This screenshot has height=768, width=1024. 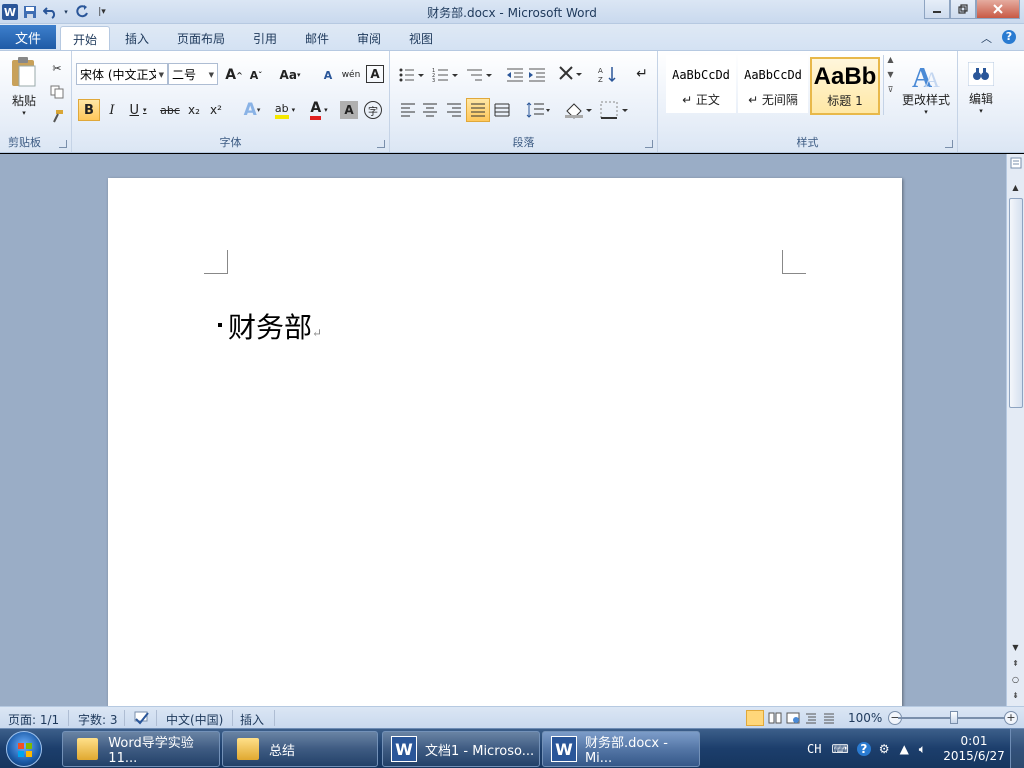 I want to click on style-heading-1: AaBb 标题 1, so click(x=845, y=86).